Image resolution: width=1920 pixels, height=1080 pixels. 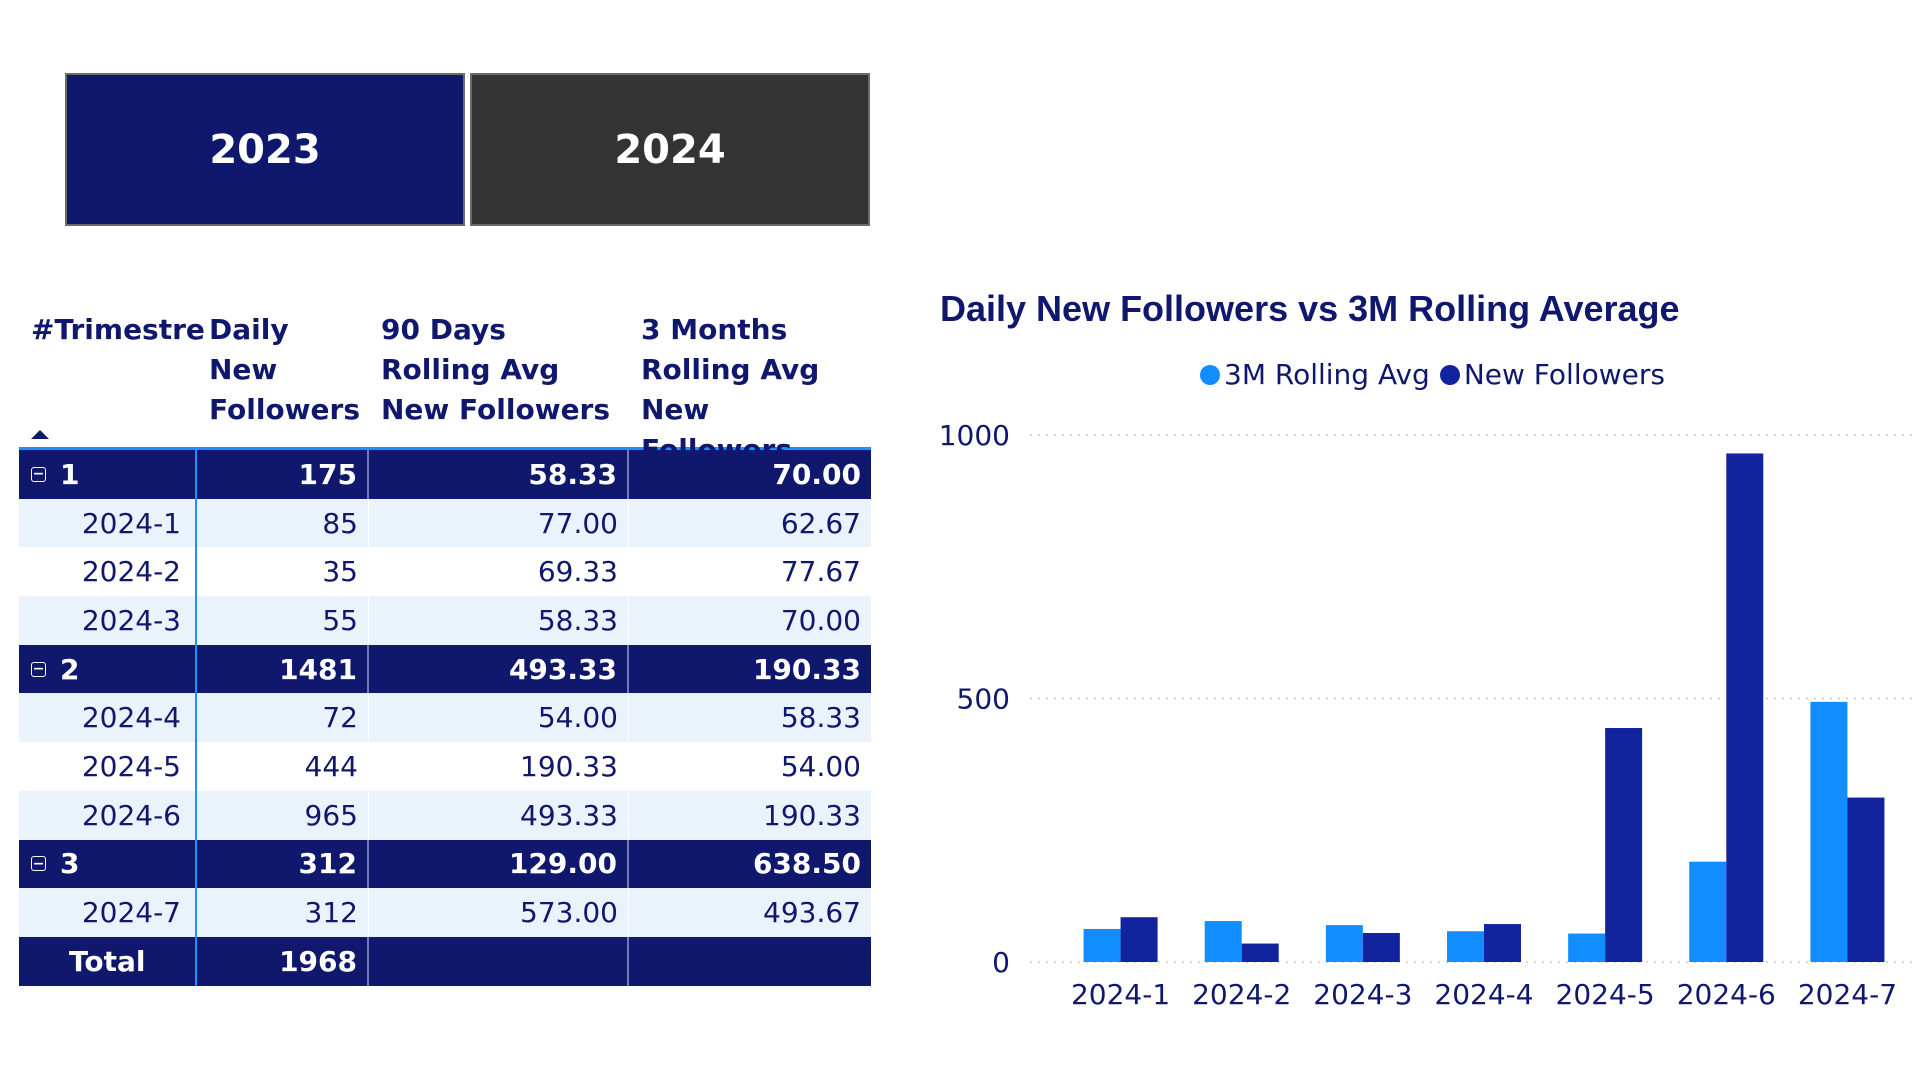 I want to click on x-tick-label: 2024-2, so click(x=1241, y=994).